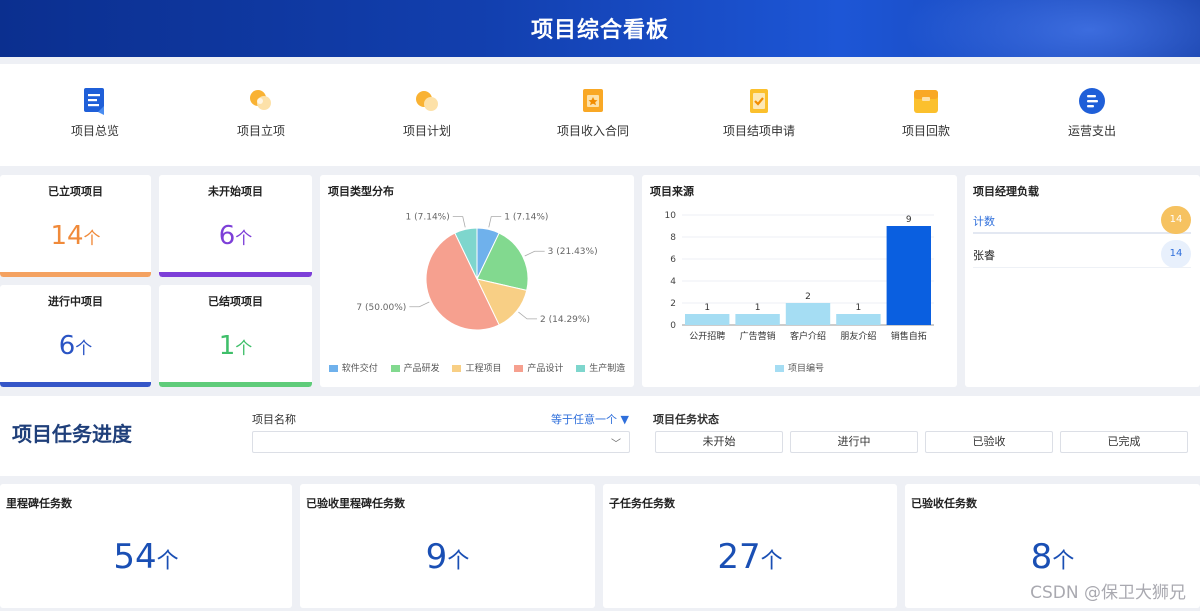 The height and width of the screenshot is (611, 1200). I want to click on contract-icon, so click(593, 101).